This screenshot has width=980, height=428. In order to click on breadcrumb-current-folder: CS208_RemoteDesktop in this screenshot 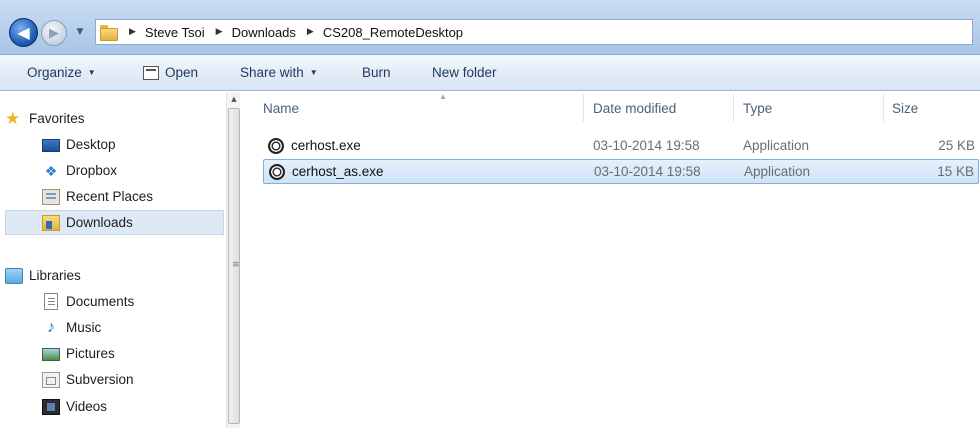, I will do `click(393, 32)`.